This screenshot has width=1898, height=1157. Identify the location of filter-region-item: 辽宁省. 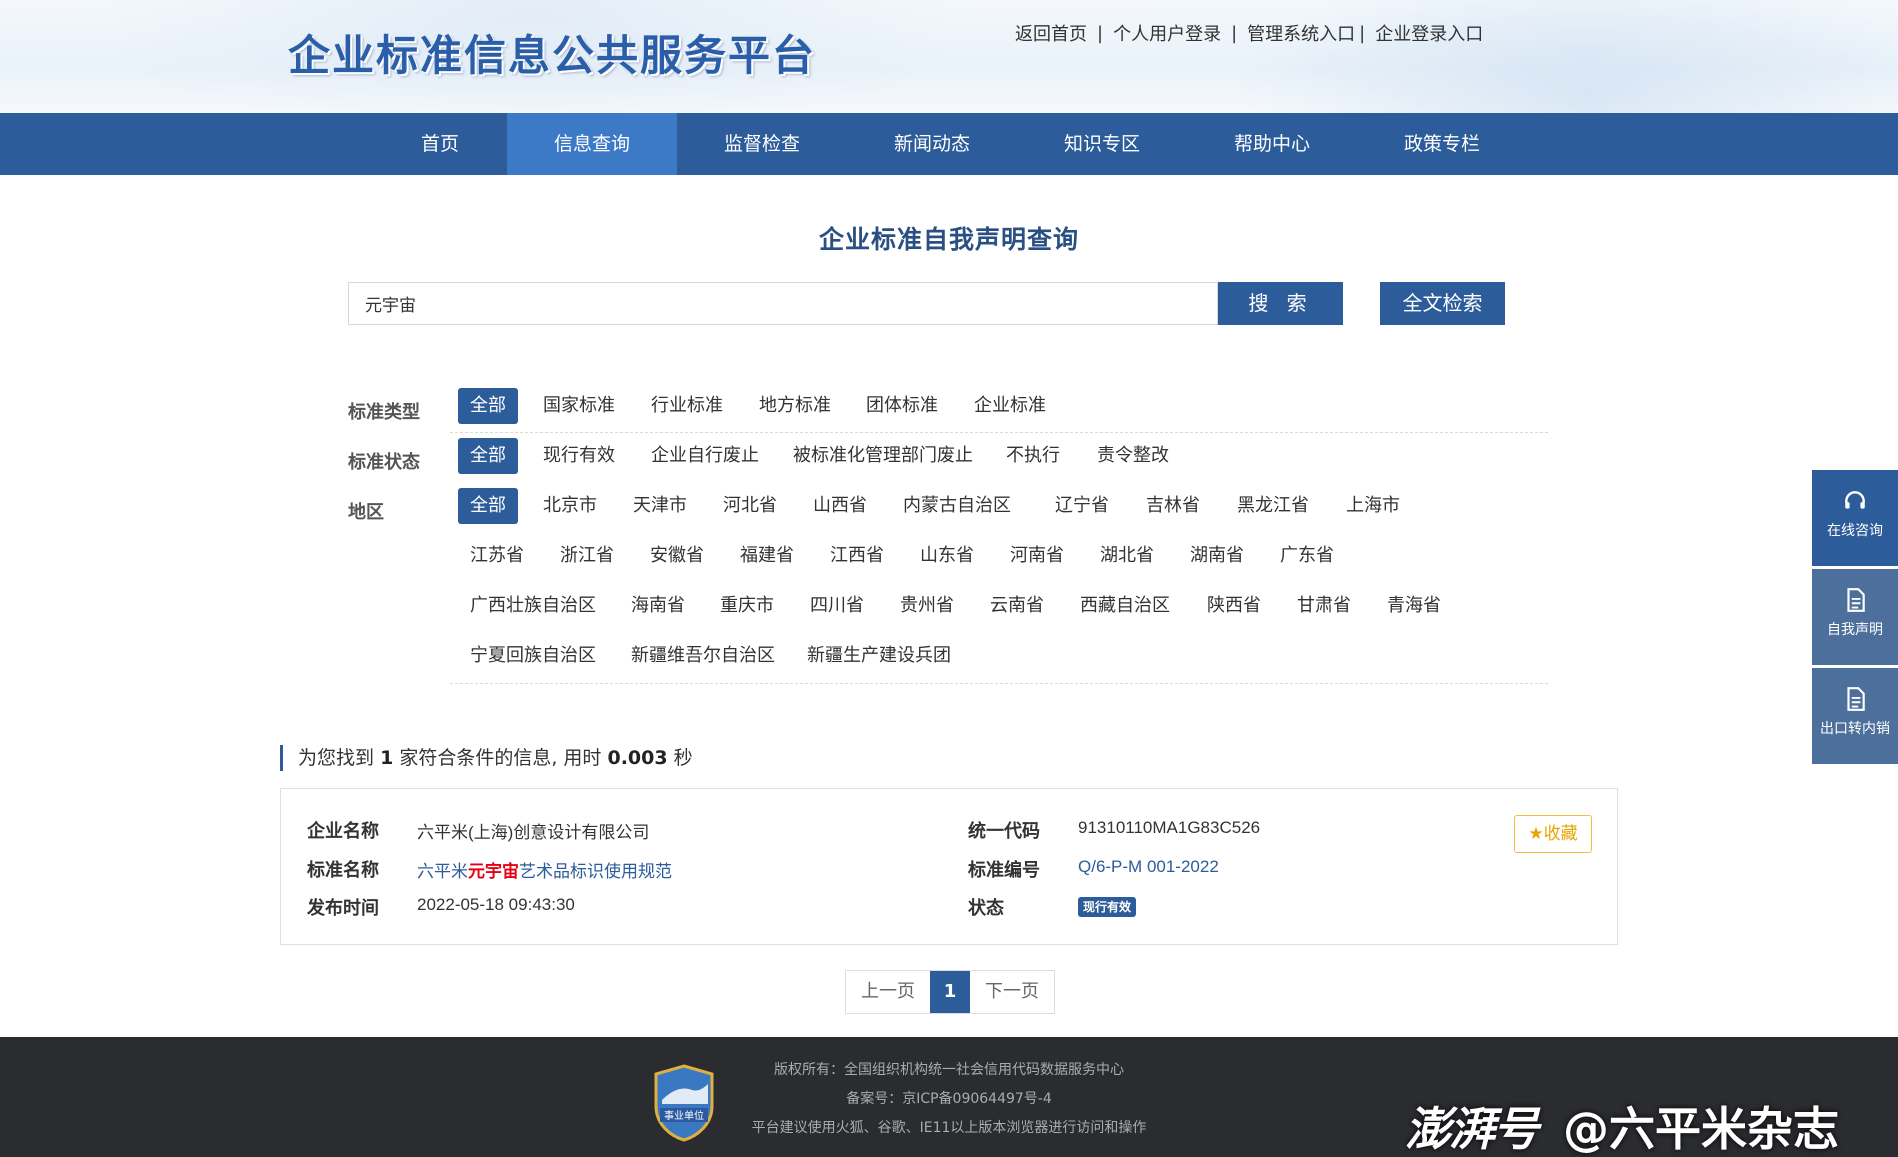
(1082, 506).